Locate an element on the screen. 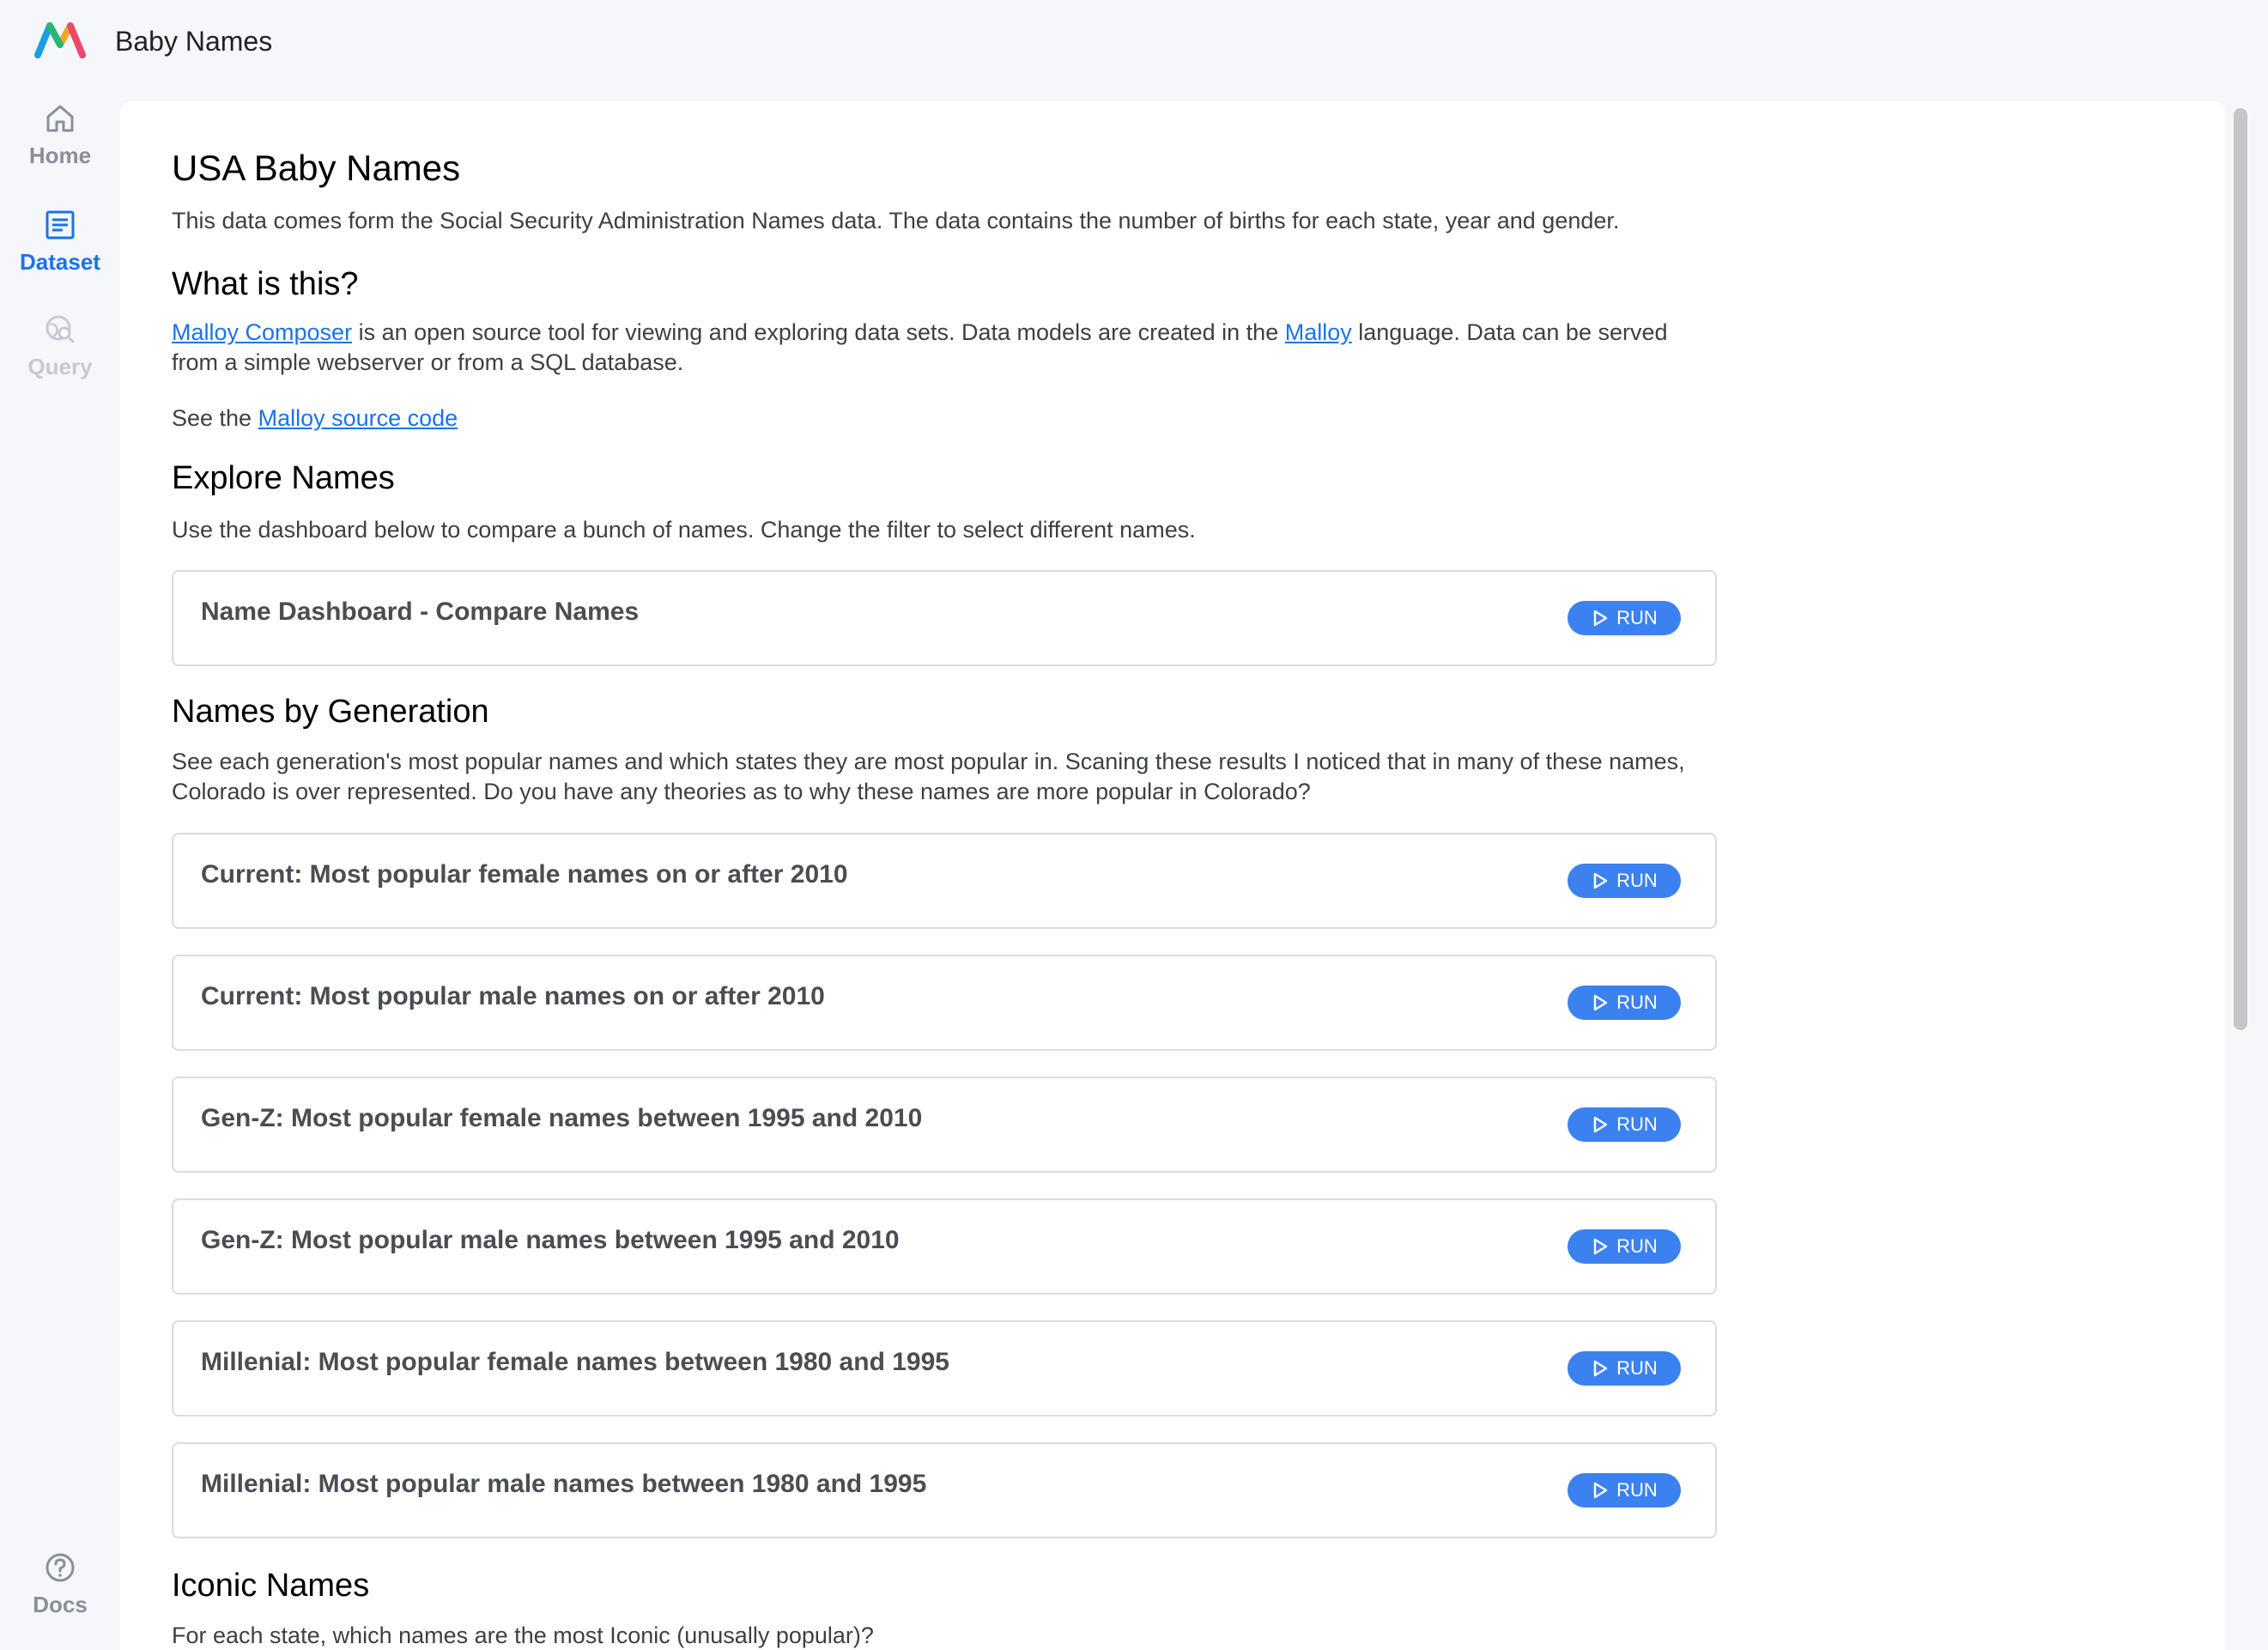  explore-heading: Explore Names is located at coordinates (283, 478).